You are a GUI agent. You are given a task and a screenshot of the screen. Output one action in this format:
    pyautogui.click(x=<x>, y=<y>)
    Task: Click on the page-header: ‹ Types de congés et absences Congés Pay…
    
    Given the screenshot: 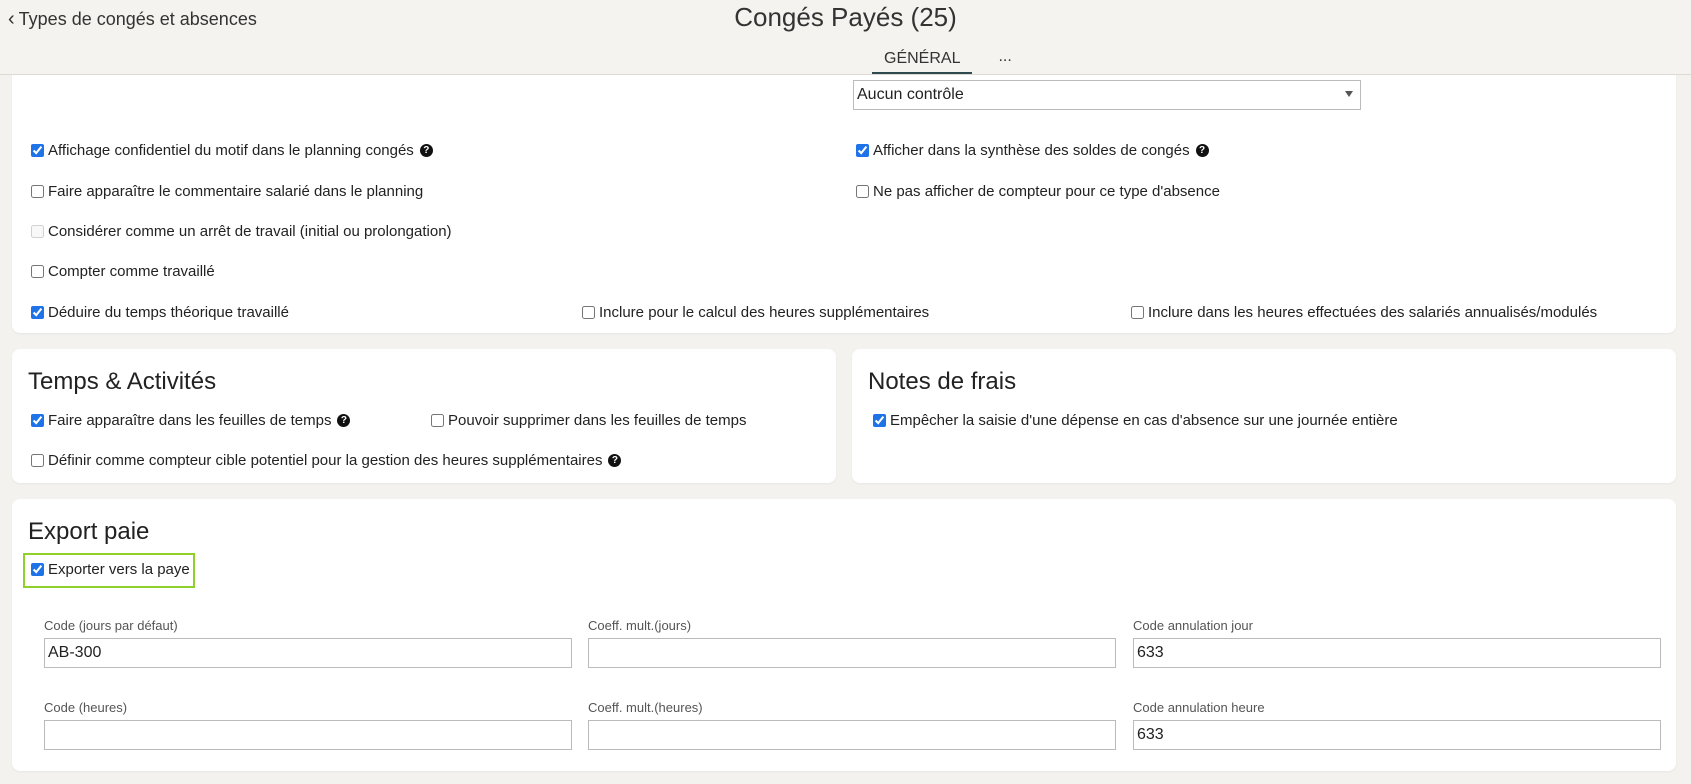 What is the action you would take?
    pyautogui.click(x=845, y=37)
    